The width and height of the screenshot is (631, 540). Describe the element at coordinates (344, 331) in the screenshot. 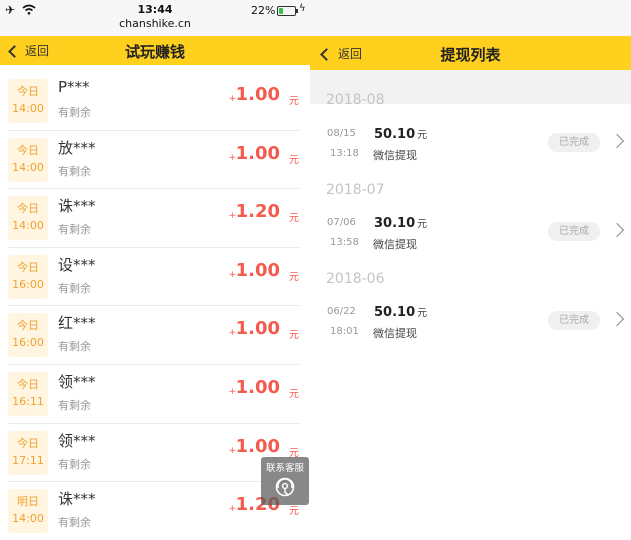

I see `record-time: 18:01` at that location.